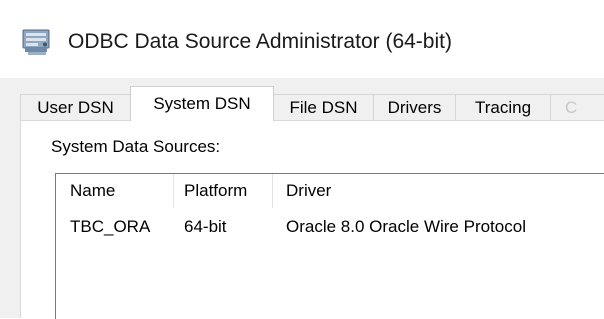 The height and width of the screenshot is (319, 604). I want to click on column-header-driver: Driver, so click(308, 191).